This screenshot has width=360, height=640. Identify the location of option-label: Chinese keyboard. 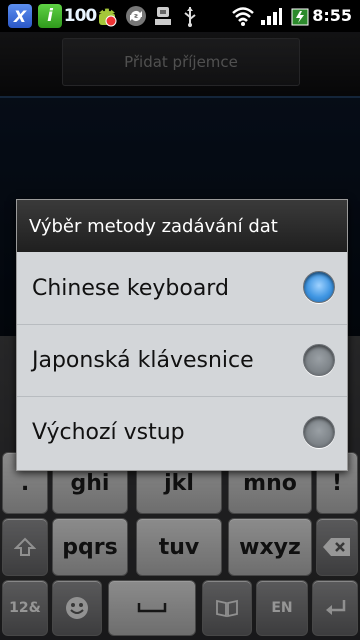
(130, 288).